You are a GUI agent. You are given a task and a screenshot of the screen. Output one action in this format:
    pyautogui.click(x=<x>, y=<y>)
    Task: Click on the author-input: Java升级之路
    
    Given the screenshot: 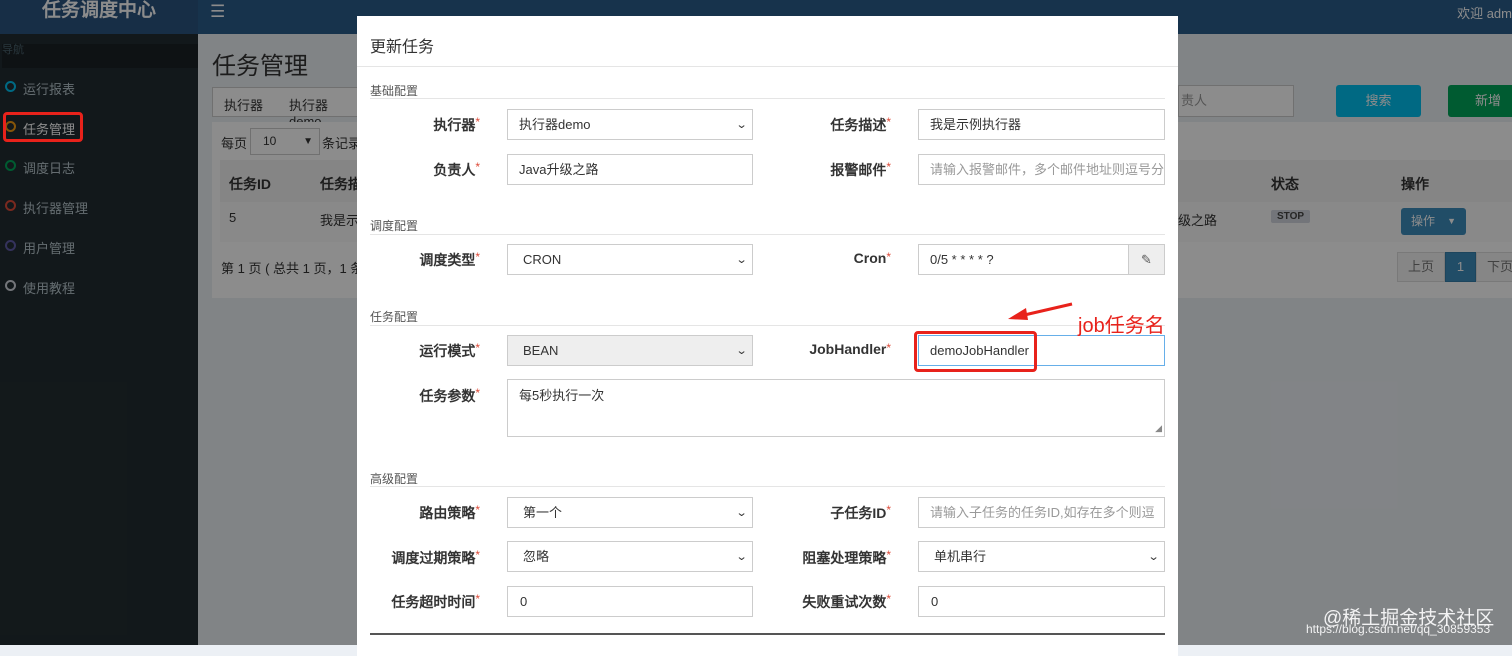 What is the action you would take?
    pyautogui.click(x=630, y=169)
    